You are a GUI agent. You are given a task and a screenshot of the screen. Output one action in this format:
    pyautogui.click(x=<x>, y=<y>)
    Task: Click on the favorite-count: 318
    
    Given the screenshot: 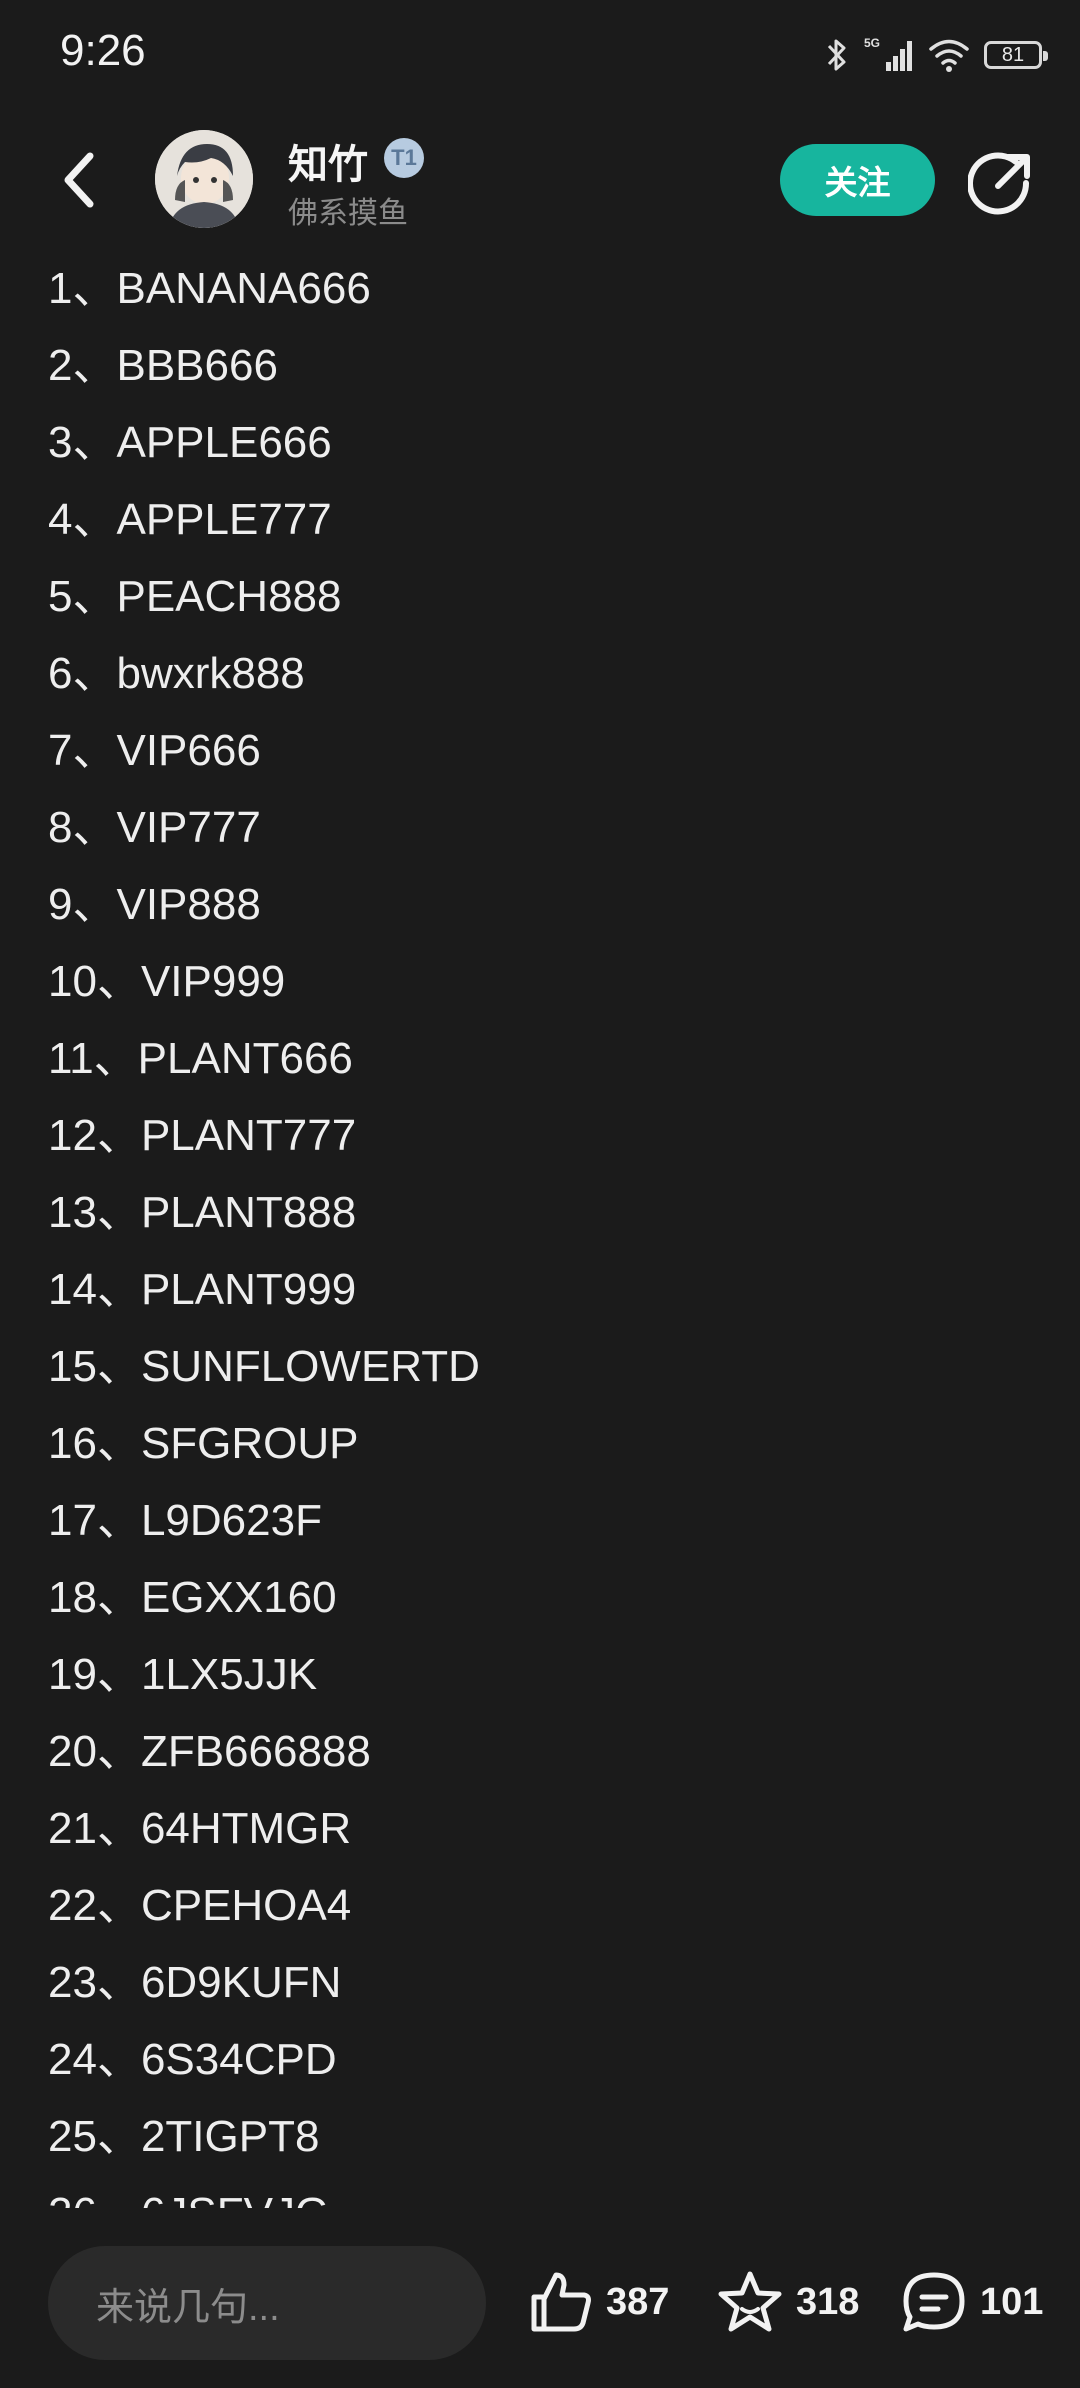 What is the action you would take?
    pyautogui.click(x=828, y=2301)
    